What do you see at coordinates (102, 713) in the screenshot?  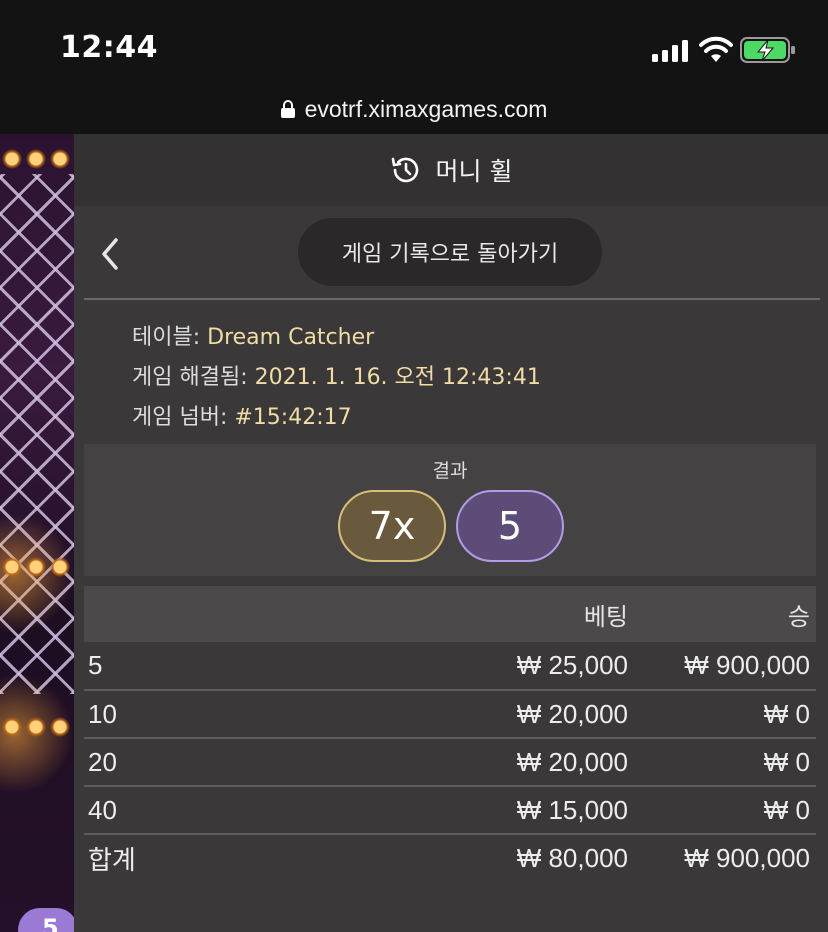 I see `bet-spot: 10` at bounding box center [102, 713].